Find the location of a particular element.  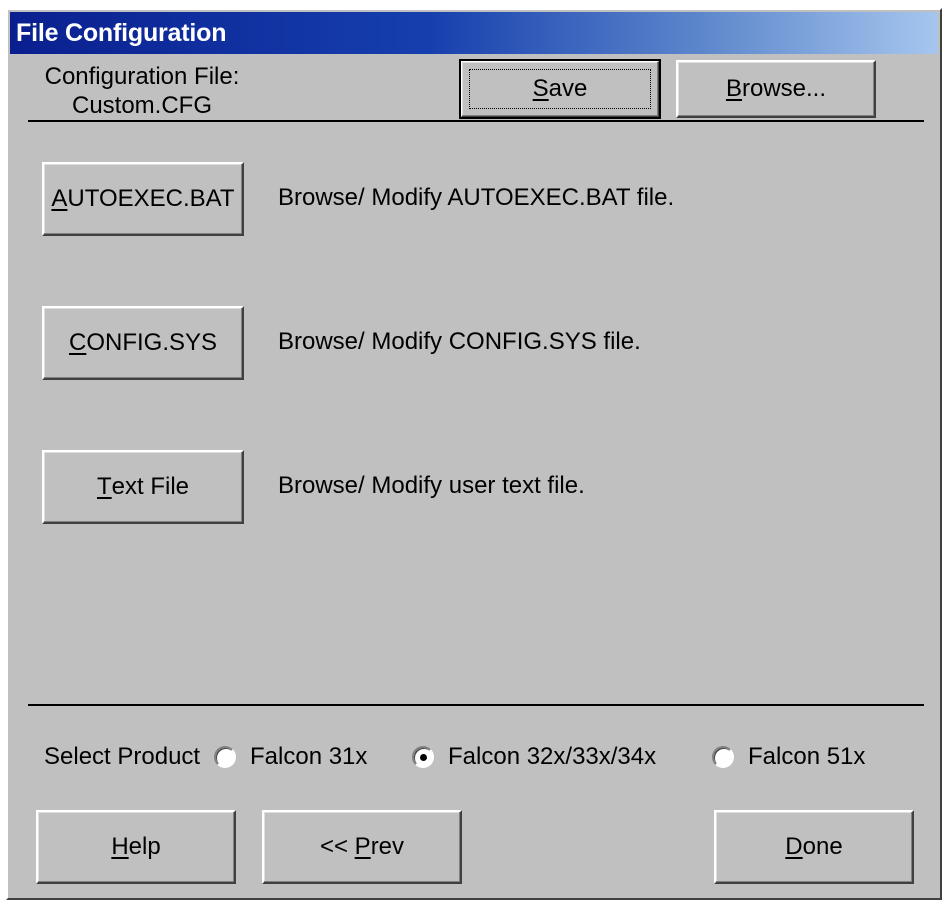

browse-mnemonic: B is located at coordinates (733, 88).